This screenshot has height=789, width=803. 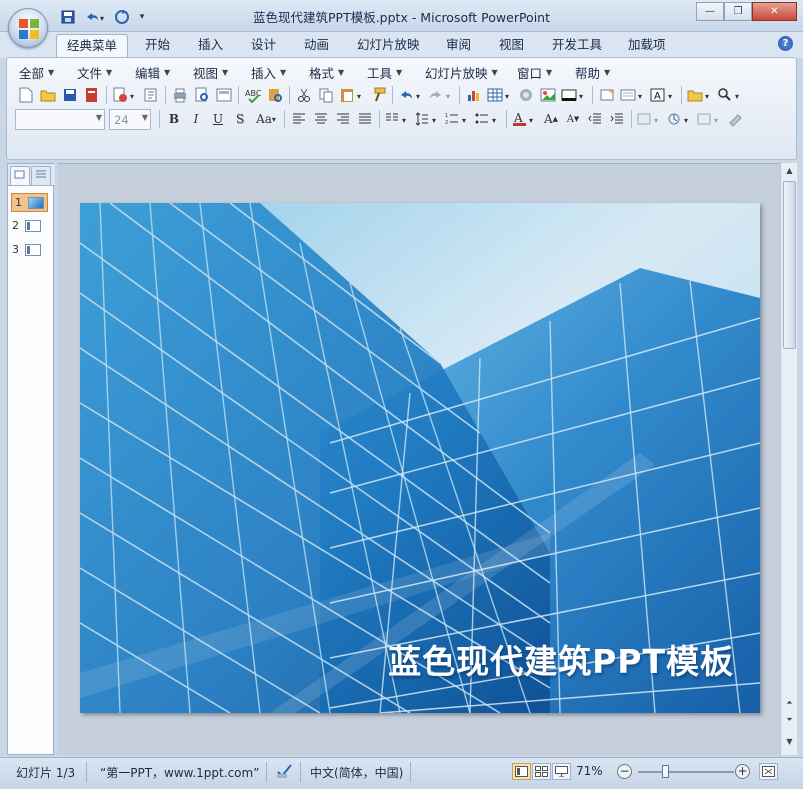 What do you see at coordinates (179, 772) in the screenshot?
I see `theme-name: “第一PPT，www.1ppt.com”` at bounding box center [179, 772].